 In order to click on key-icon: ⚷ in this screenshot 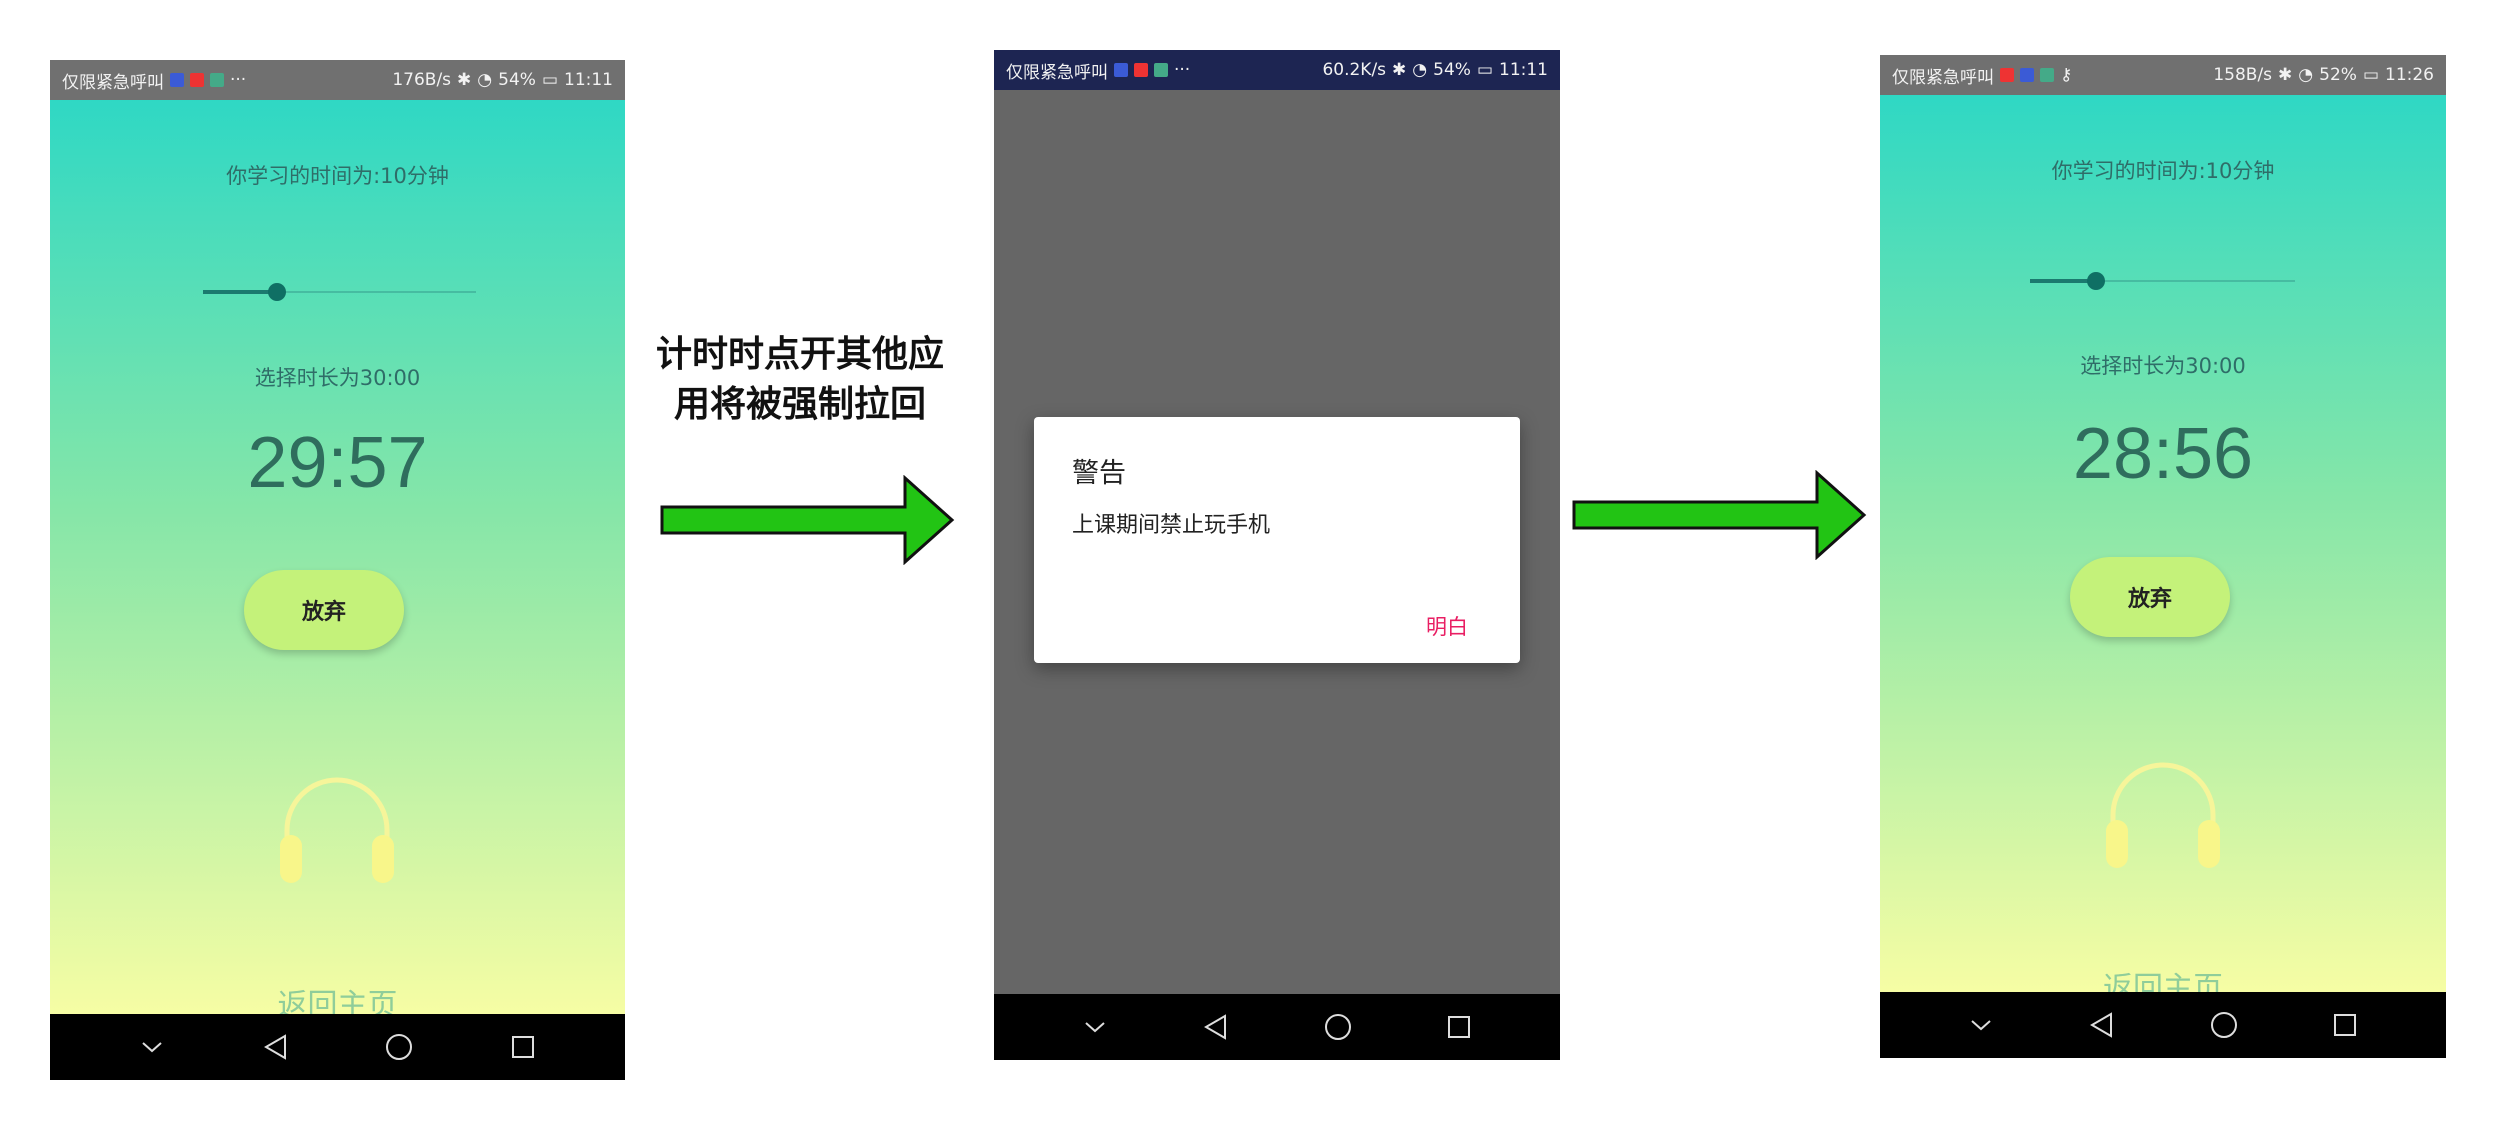, I will do `click(2066, 75)`.